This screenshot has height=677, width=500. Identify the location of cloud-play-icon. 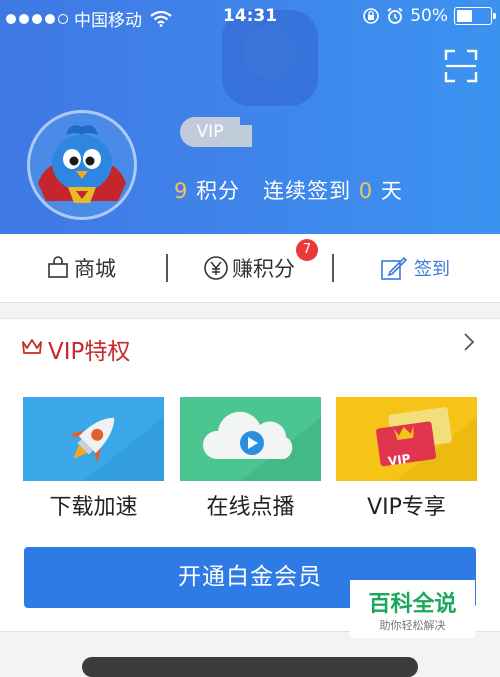
(261, 446).